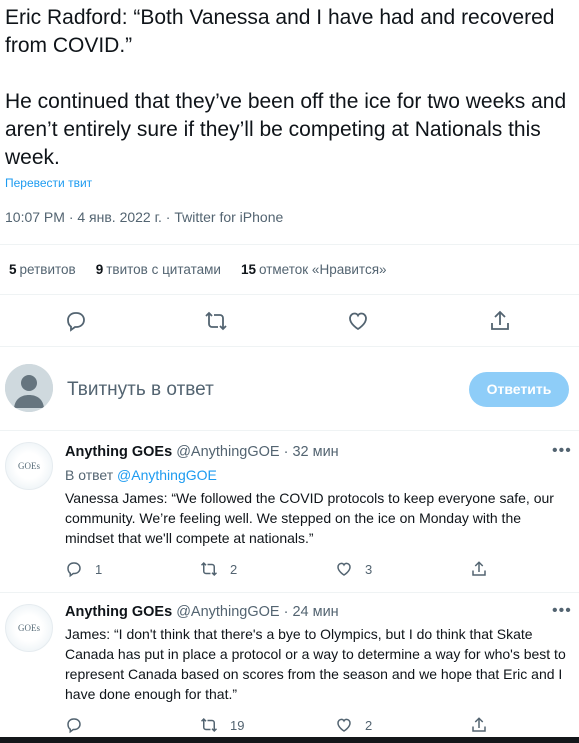  What do you see at coordinates (289, 740) in the screenshot?
I see `bottom-edge-bar` at bounding box center [289, 740].